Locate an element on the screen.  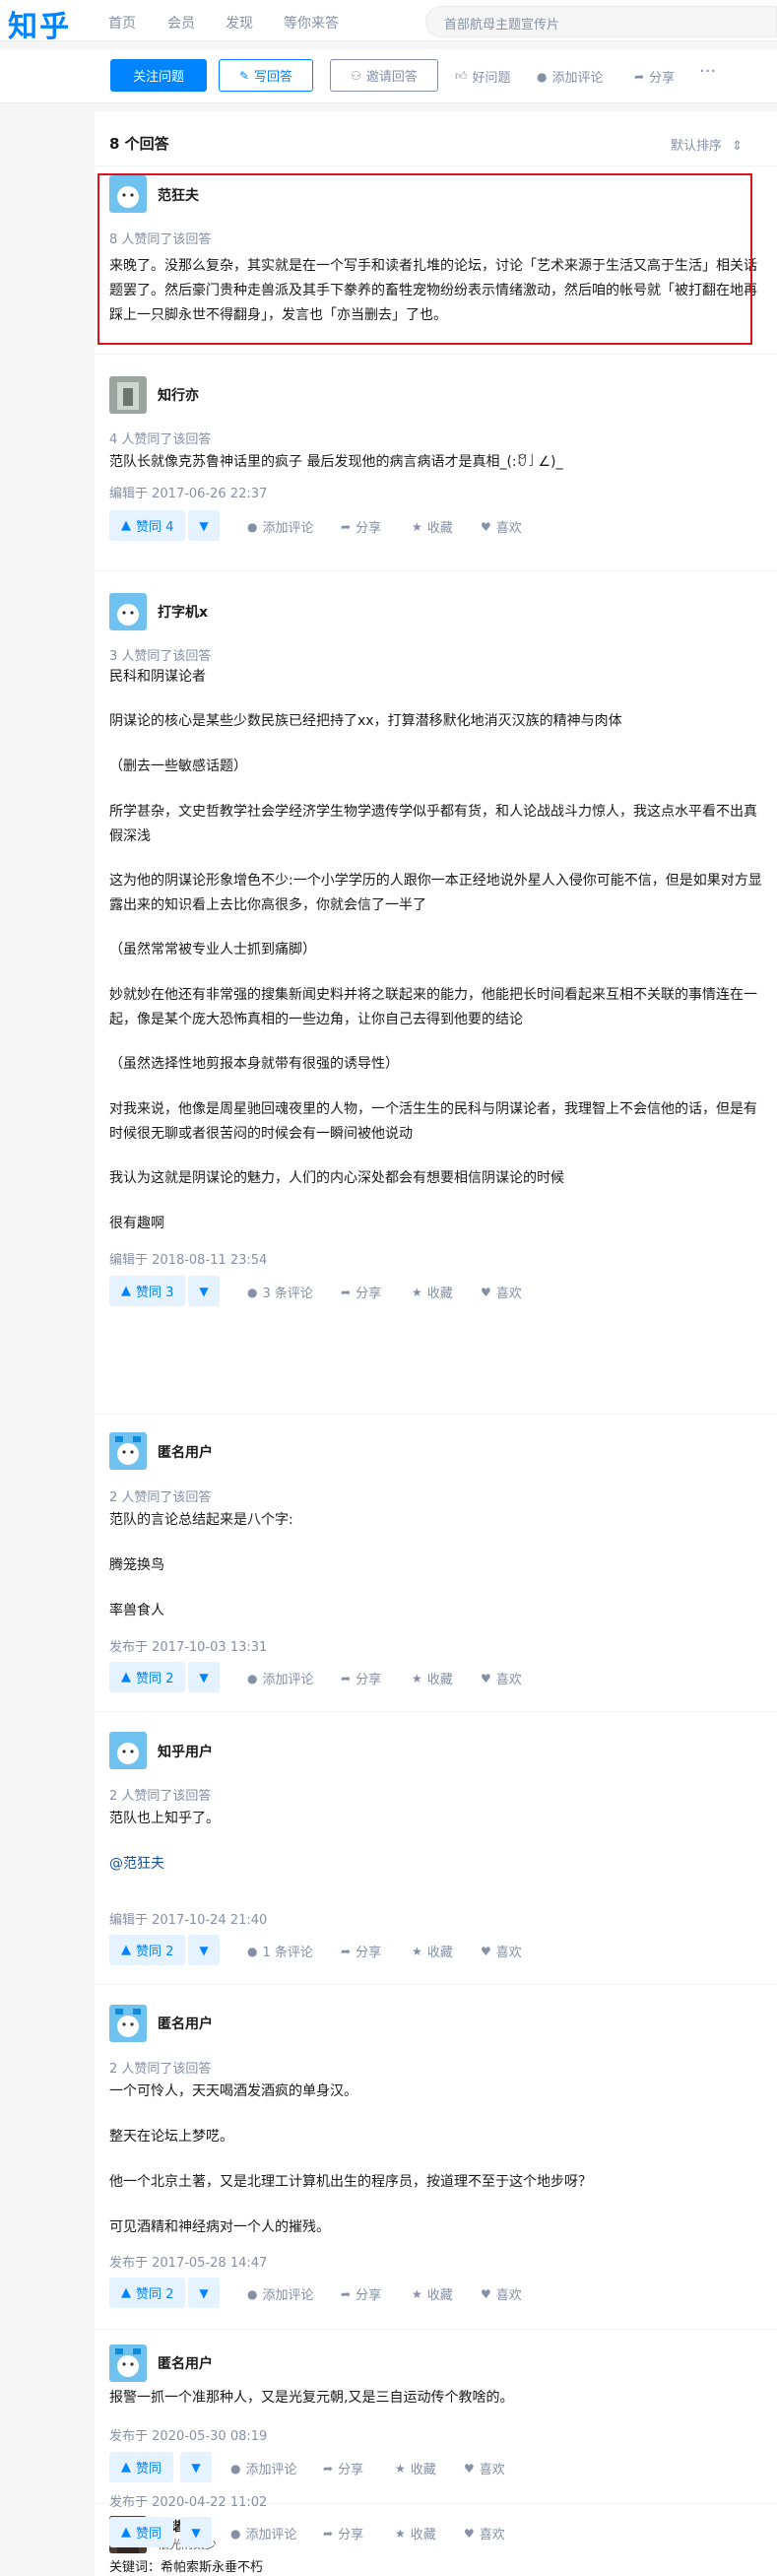
write-answer-button: ✎ 写回答 is located at coordinates (266, 75).